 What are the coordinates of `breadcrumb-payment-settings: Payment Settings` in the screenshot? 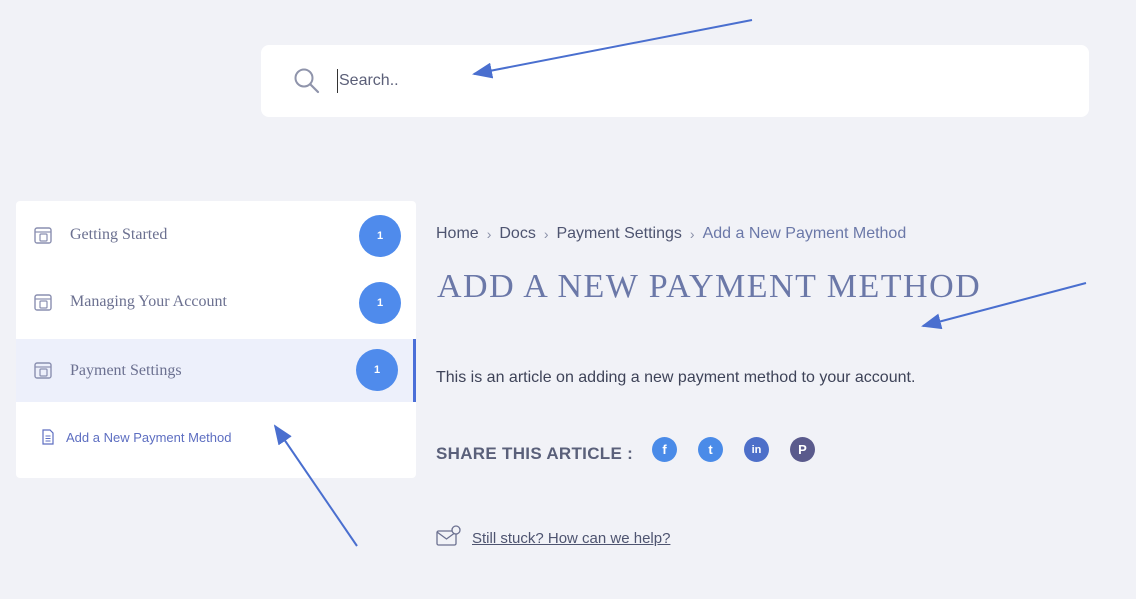 It's located at (618, 234).